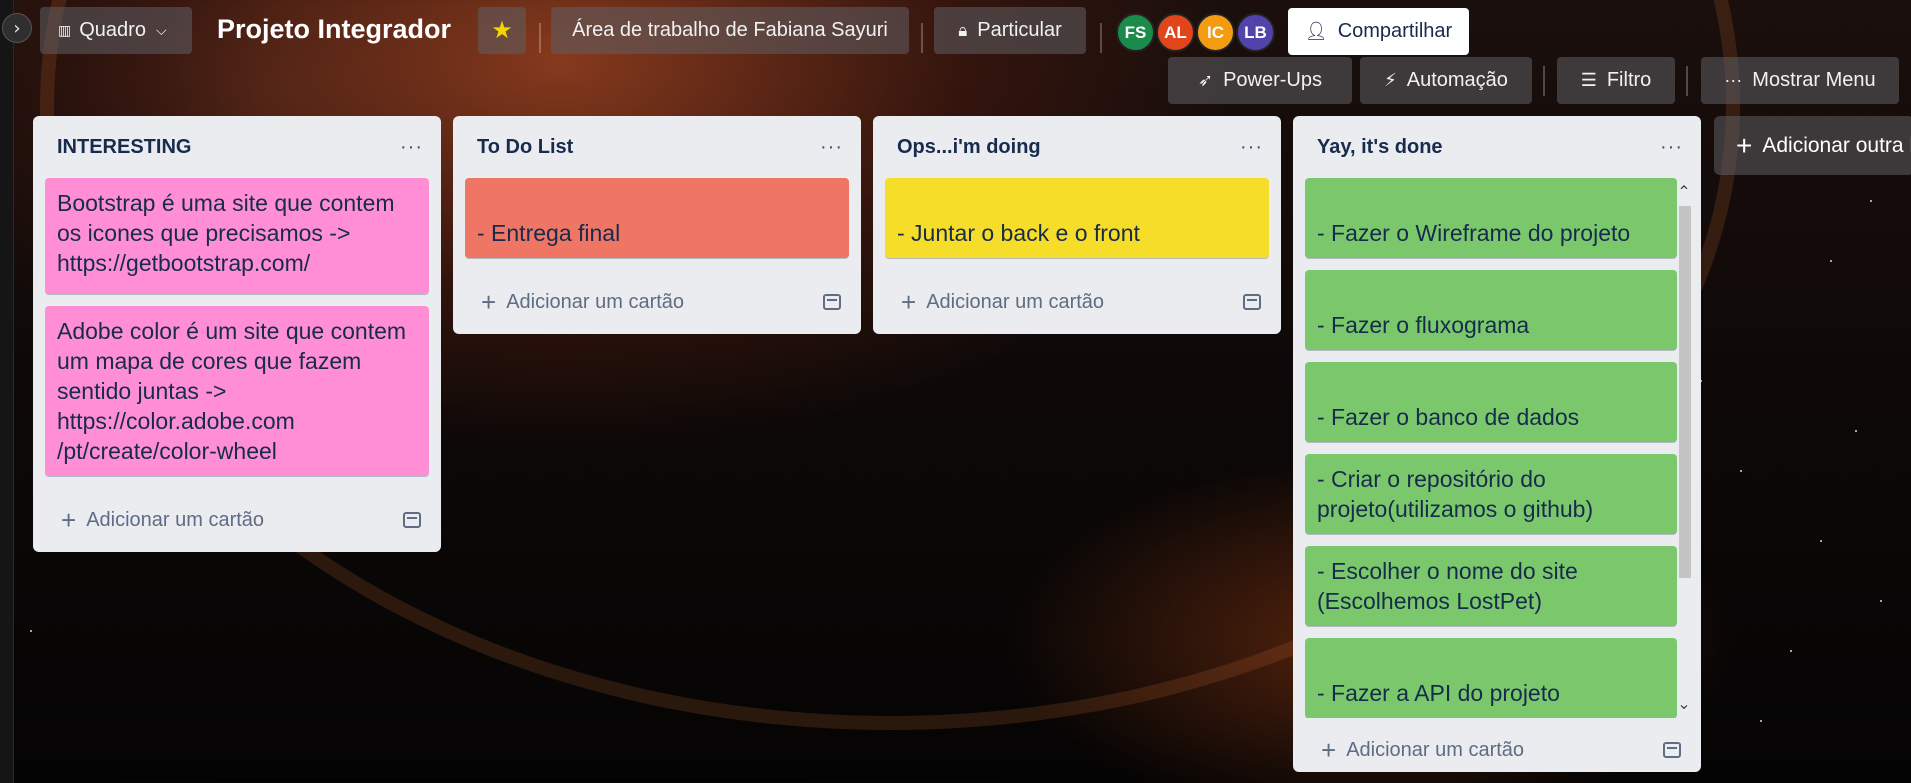  I want to click on star-icon: ★, so click(502, 30).